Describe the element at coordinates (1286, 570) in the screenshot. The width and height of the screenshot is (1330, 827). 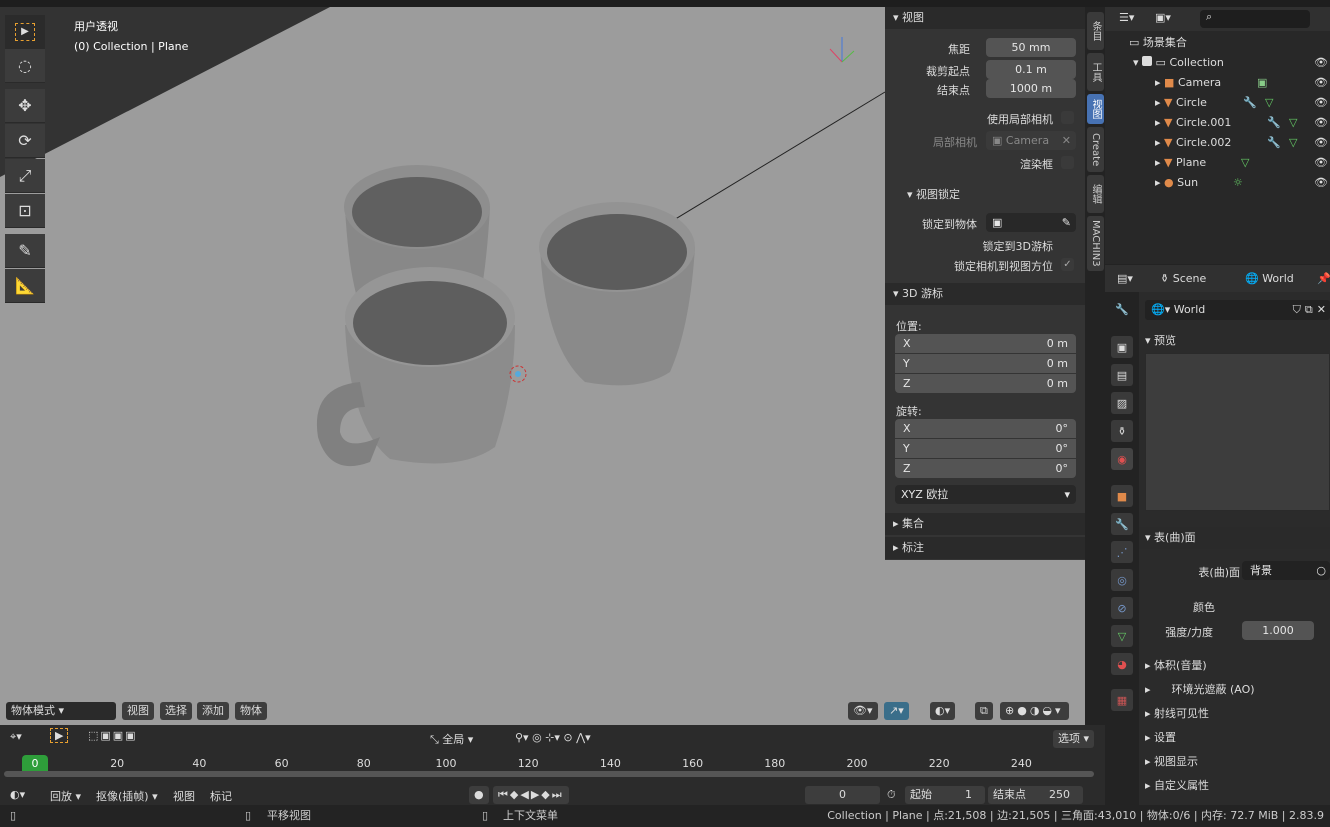
I see `surface-field: 背景 ○` at that location.